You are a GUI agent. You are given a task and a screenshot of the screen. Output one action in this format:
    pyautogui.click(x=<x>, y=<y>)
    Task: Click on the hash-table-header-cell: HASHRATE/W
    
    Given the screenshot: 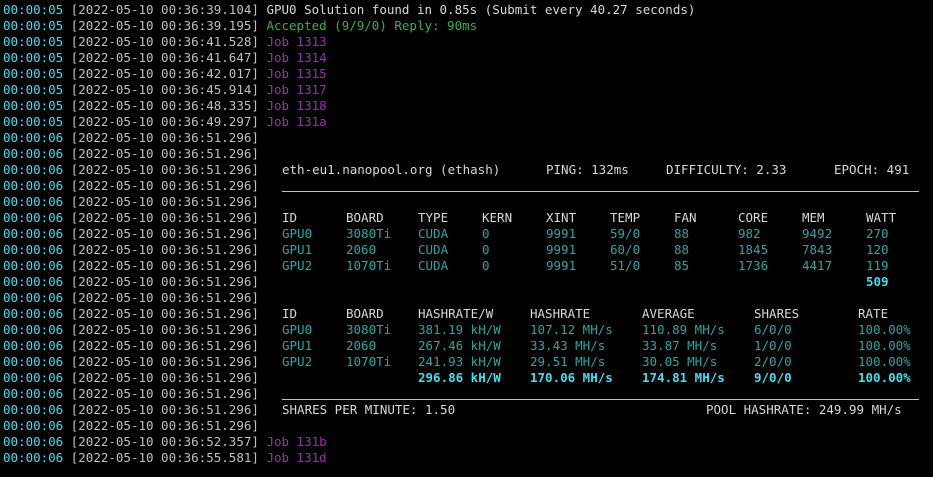 What is the action you would take?
    pyautogui.click(x=456, y=313)
    